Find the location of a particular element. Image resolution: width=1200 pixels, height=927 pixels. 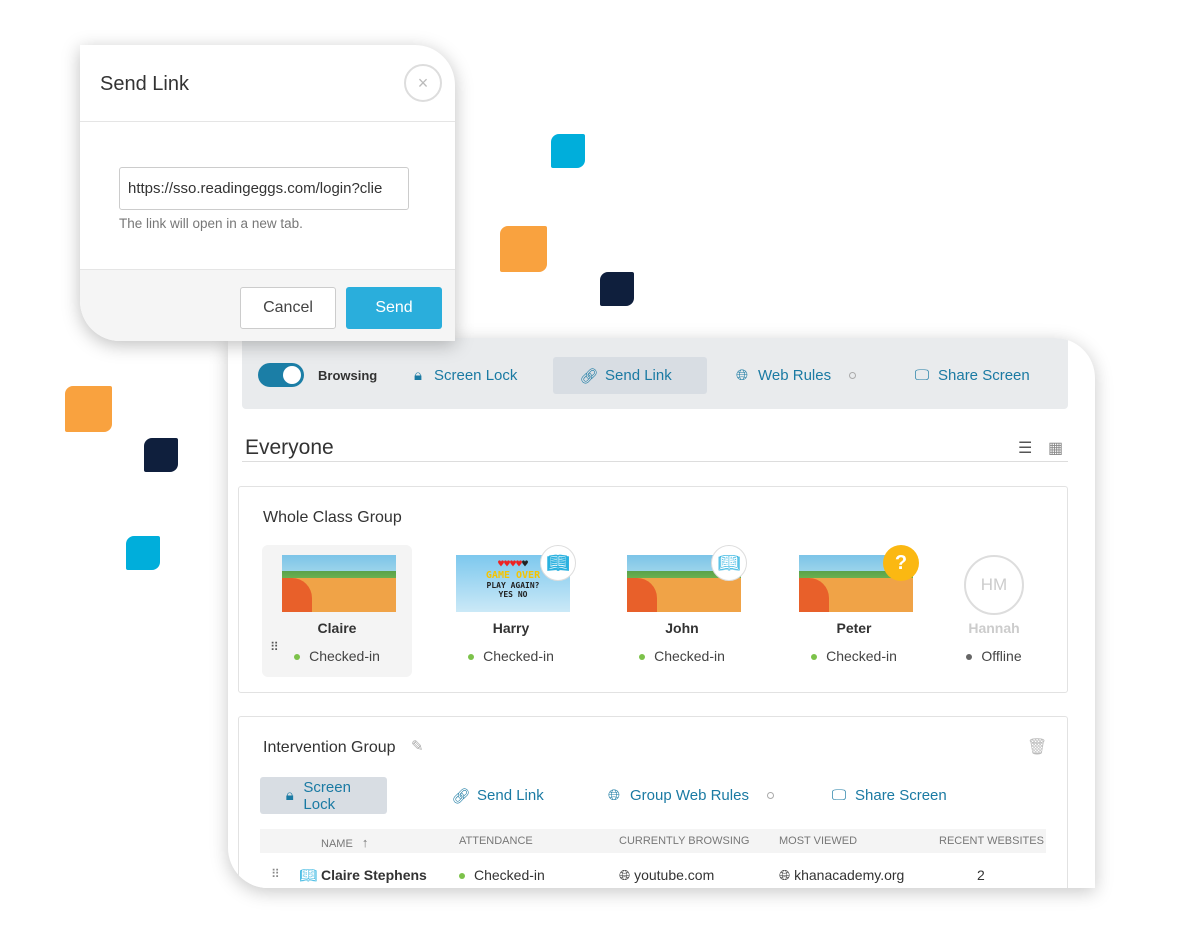

student-name: Hannah is located at coordinates (994, 628).